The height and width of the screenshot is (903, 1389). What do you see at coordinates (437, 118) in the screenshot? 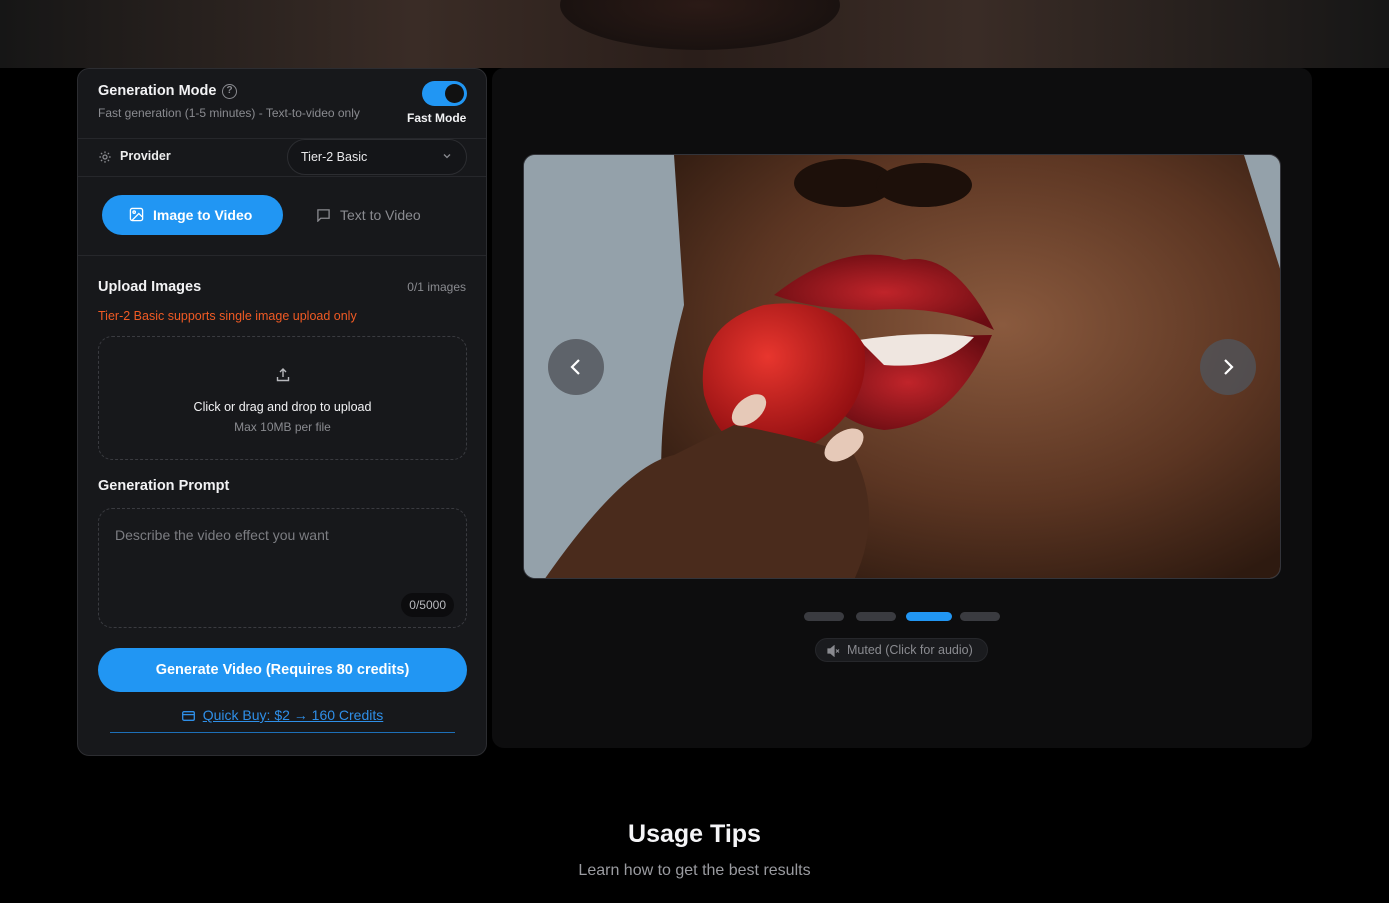
I see `fast-mode-label: Fast Mode` at bounding box center [437, 118].